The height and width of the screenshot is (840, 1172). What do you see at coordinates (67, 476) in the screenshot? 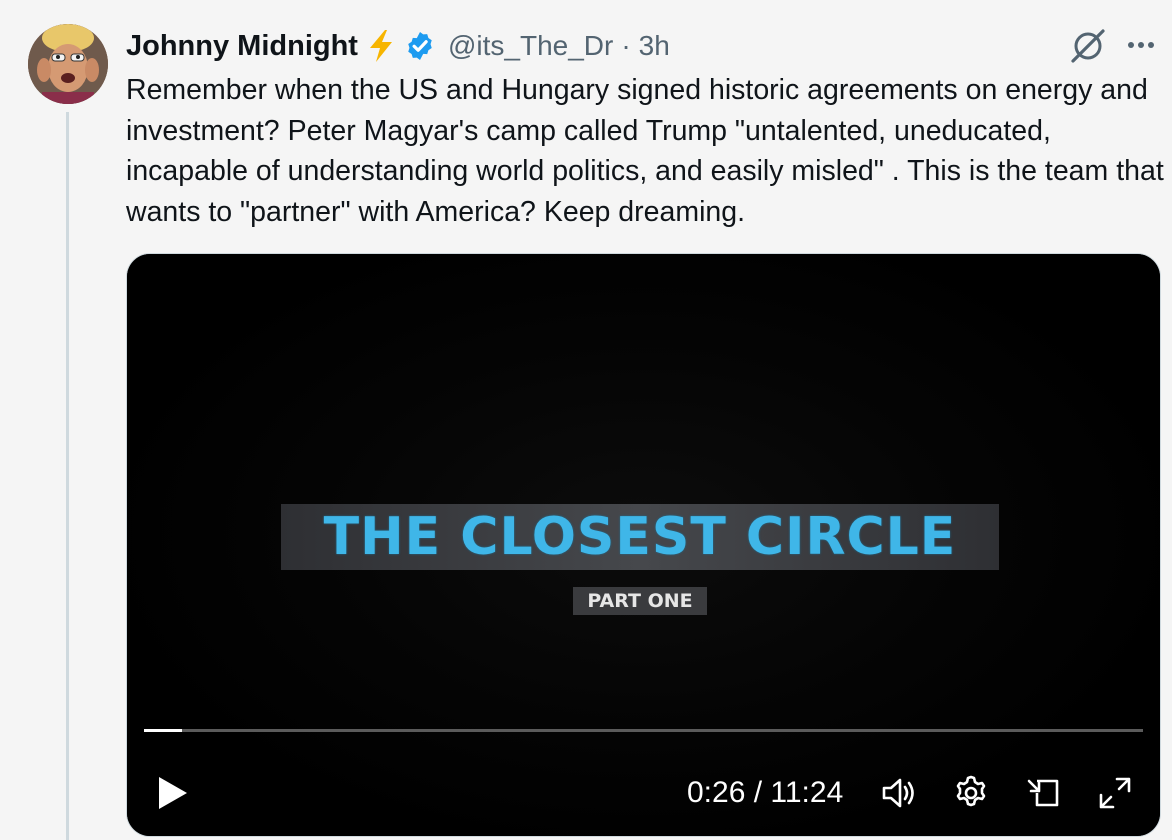
I see `thread-line` at bounding box center [67, 476].